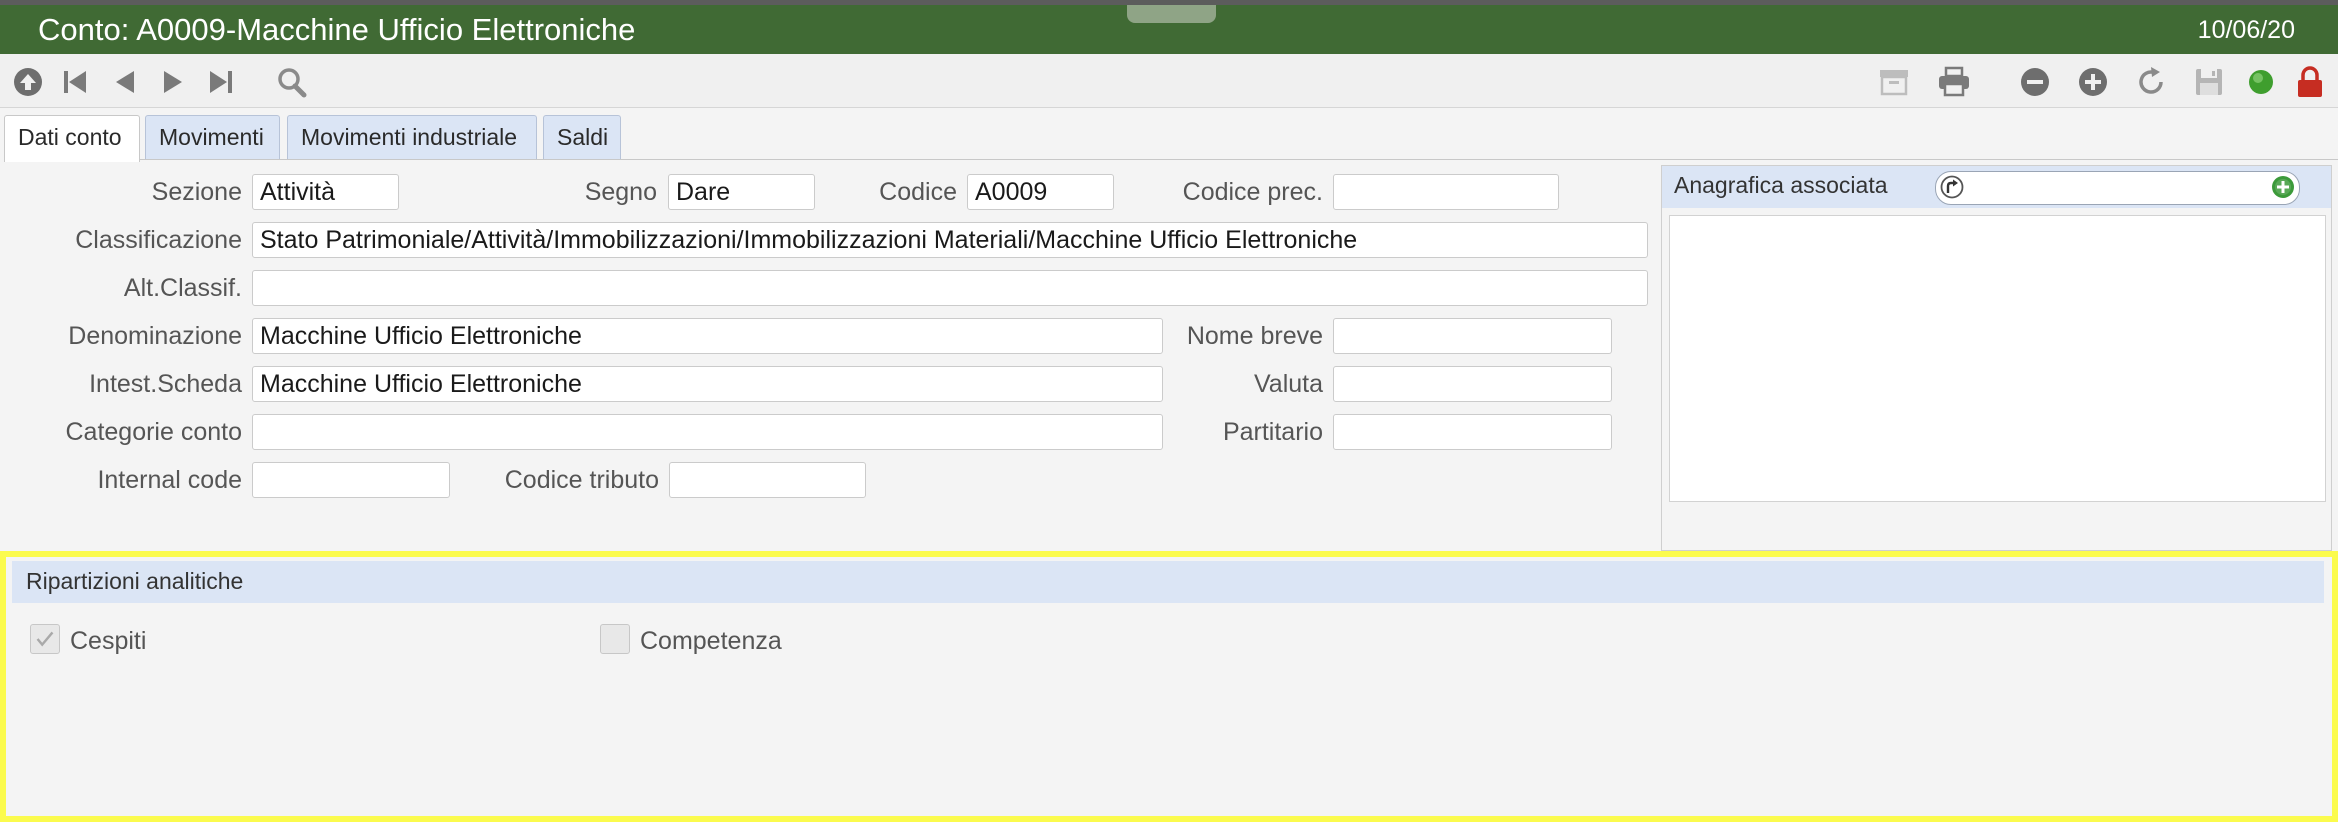 The image size is (2338, 822). I want to click on classificazione-label: Classificazione, so click(158, 240).